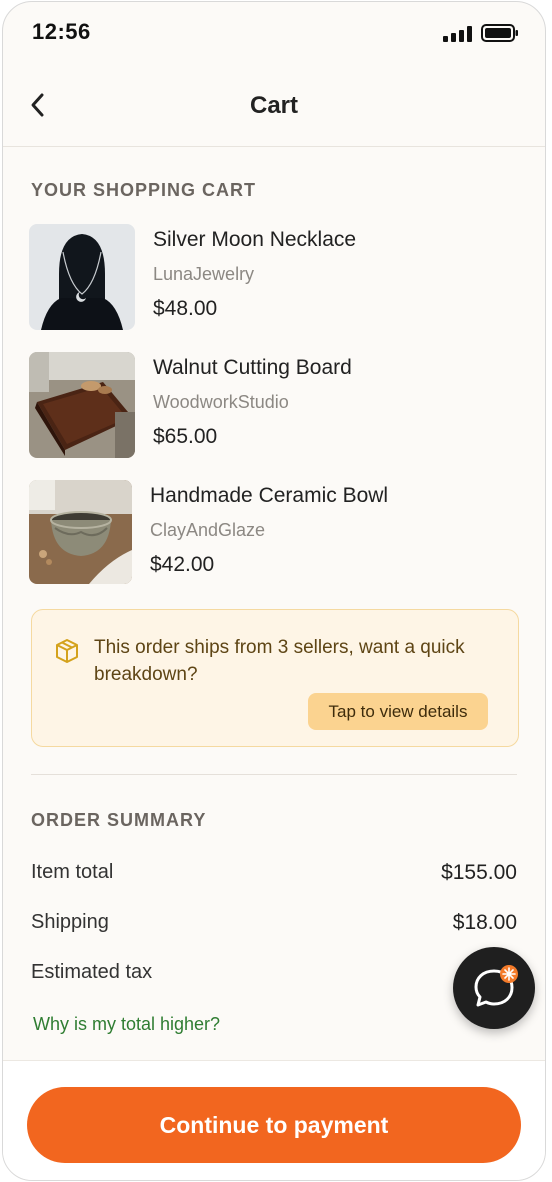  What do you see at coordinates (182, 564) in the screenshot?
I see `item-price: $42.00` at bounding box center [182, 564].